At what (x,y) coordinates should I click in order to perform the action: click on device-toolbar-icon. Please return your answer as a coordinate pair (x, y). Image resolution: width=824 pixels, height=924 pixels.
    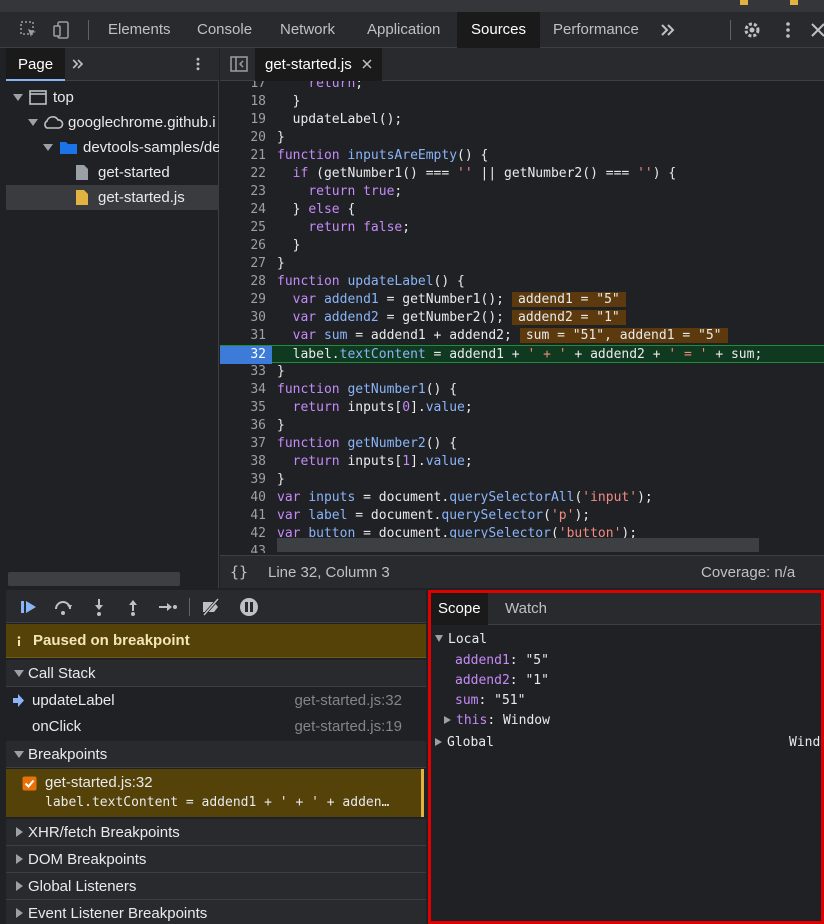
    Looking at the image, I should click on (62, 30).